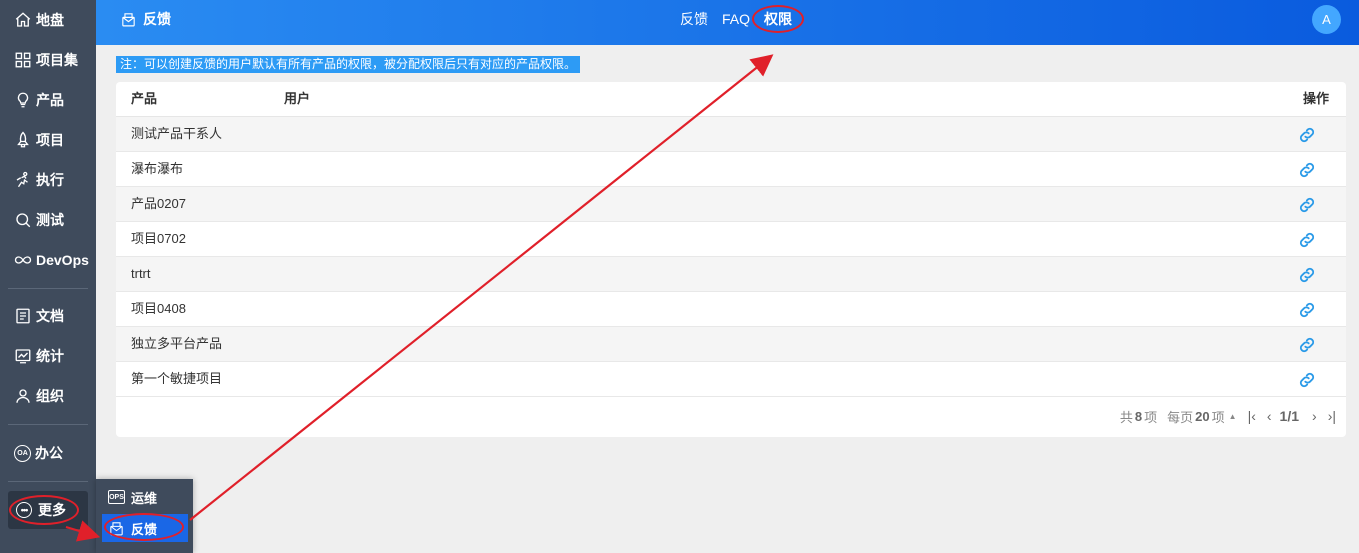 Image resolution: width=1359 pixels, height=553 pixels. Describe the element at coordinates (128, 19) in the screenshot. I see `feedback-icon` at that location.